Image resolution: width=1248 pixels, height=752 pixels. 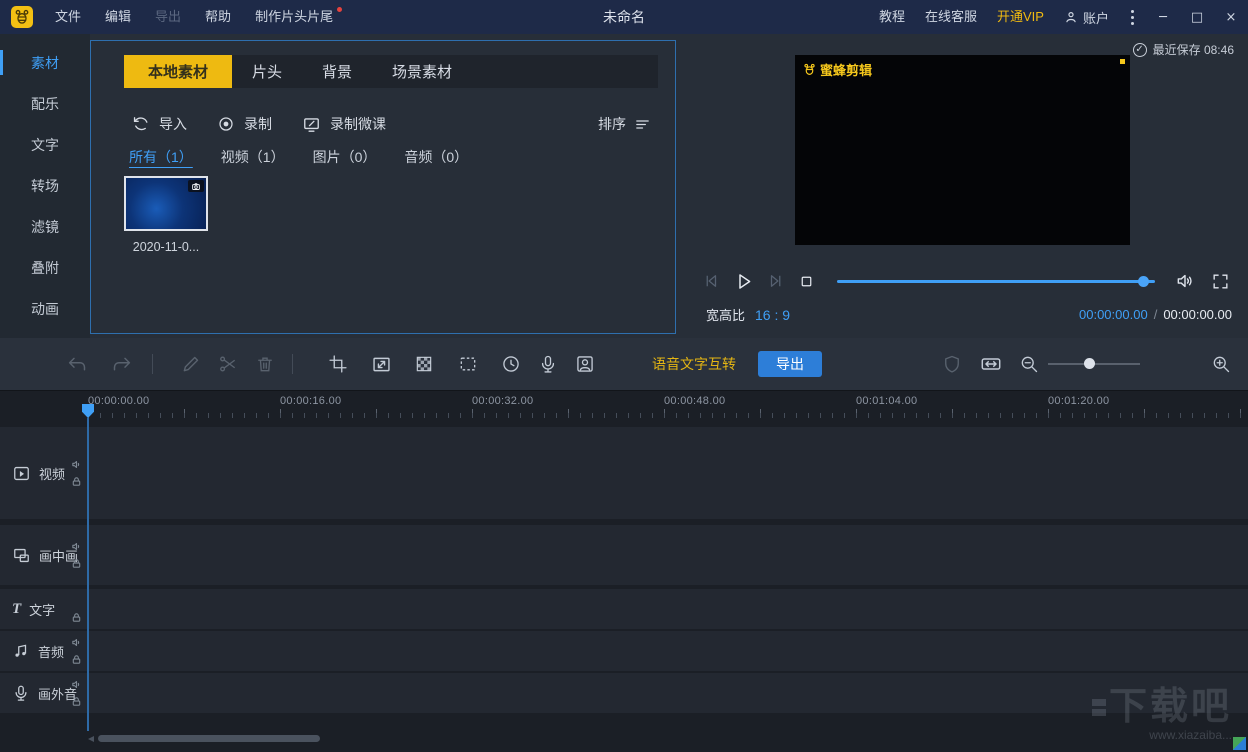 What do you see at coordinates (1220, 281) in the screenshot?
I see `fullscreen-button` at bounding box center [1220, 281].